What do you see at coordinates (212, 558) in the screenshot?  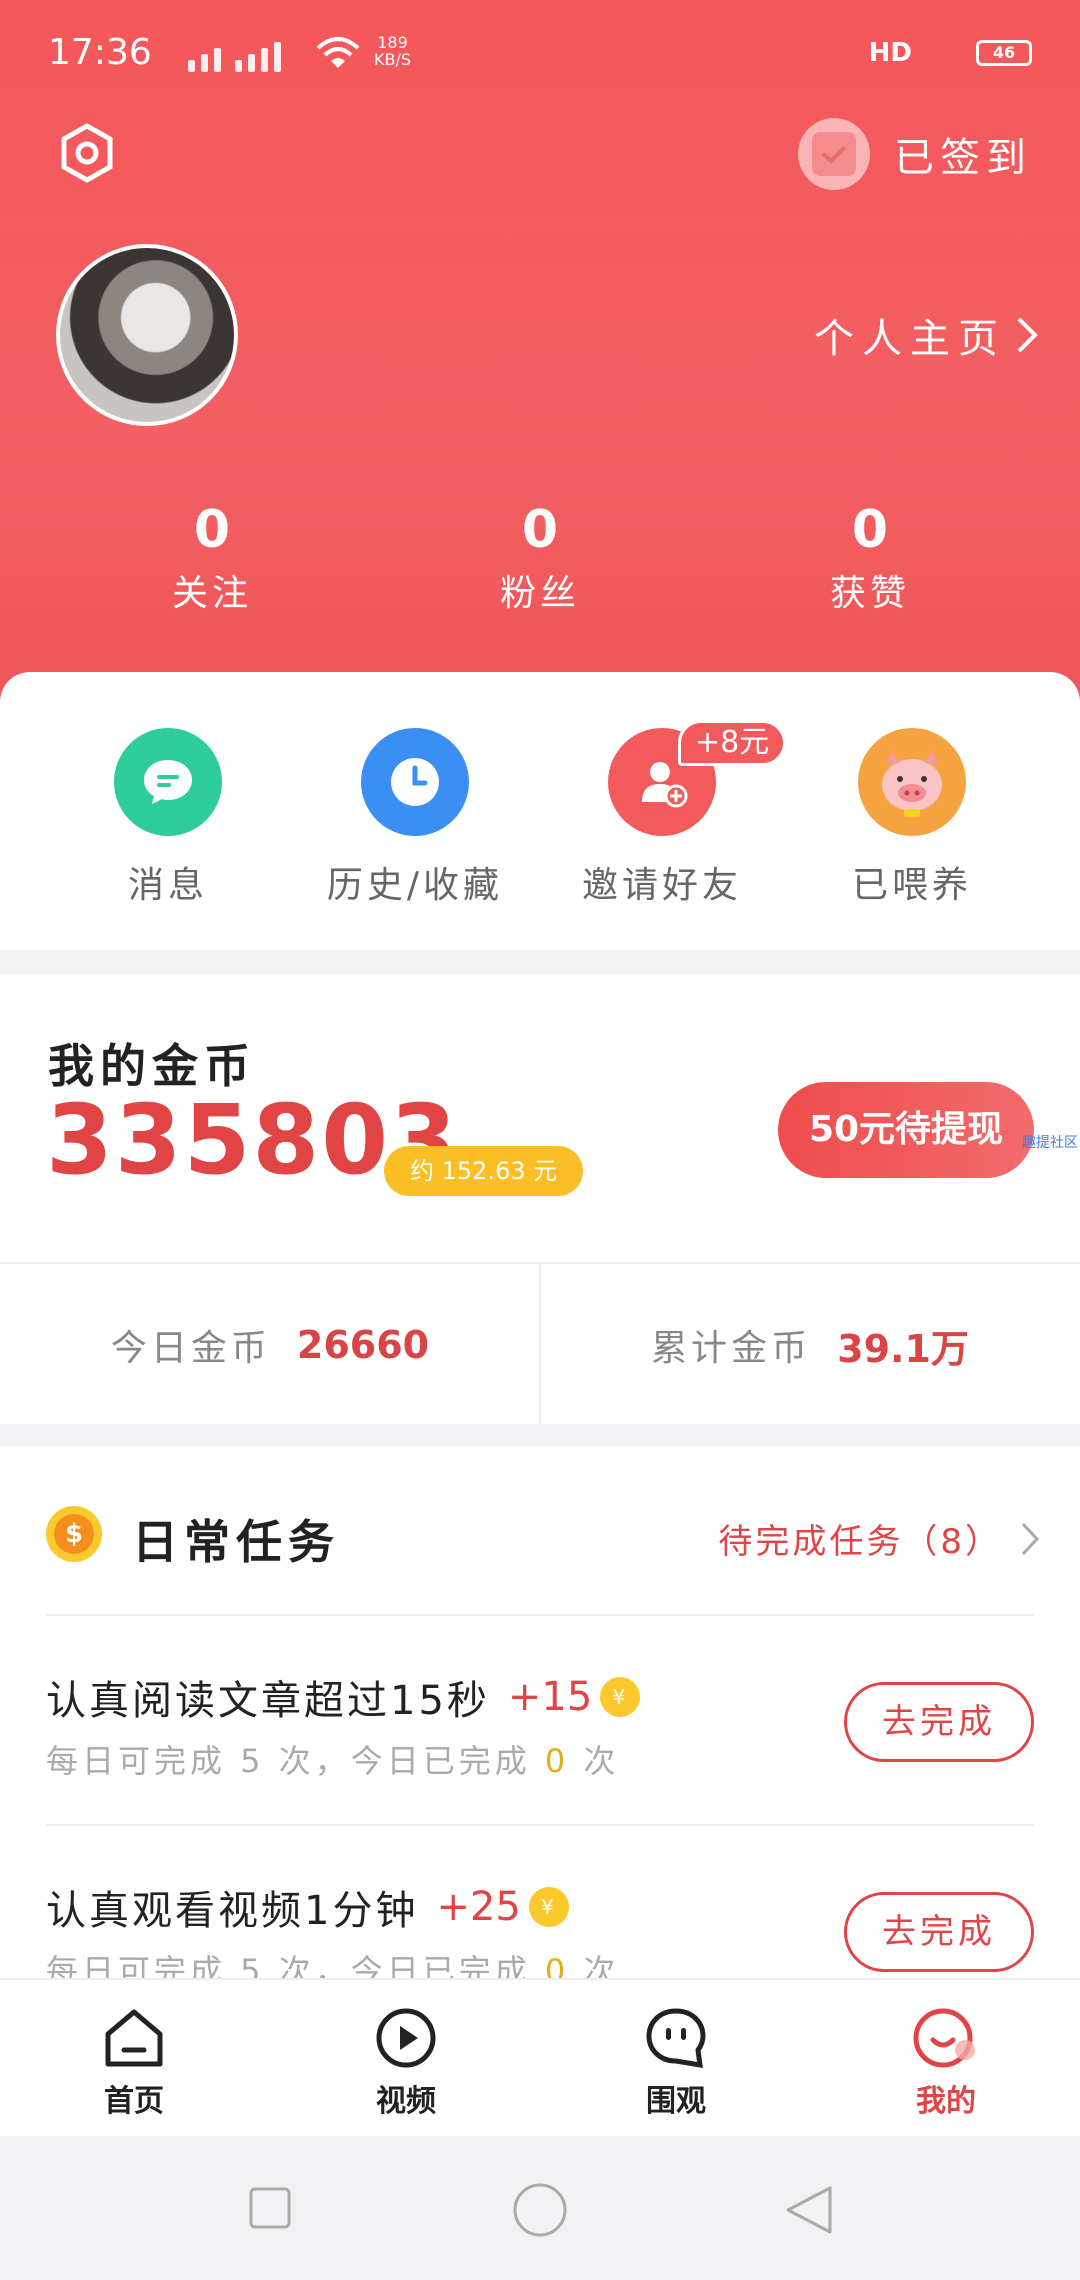 I see `stat-following: 0 关注` at bounding box center [212, 558].